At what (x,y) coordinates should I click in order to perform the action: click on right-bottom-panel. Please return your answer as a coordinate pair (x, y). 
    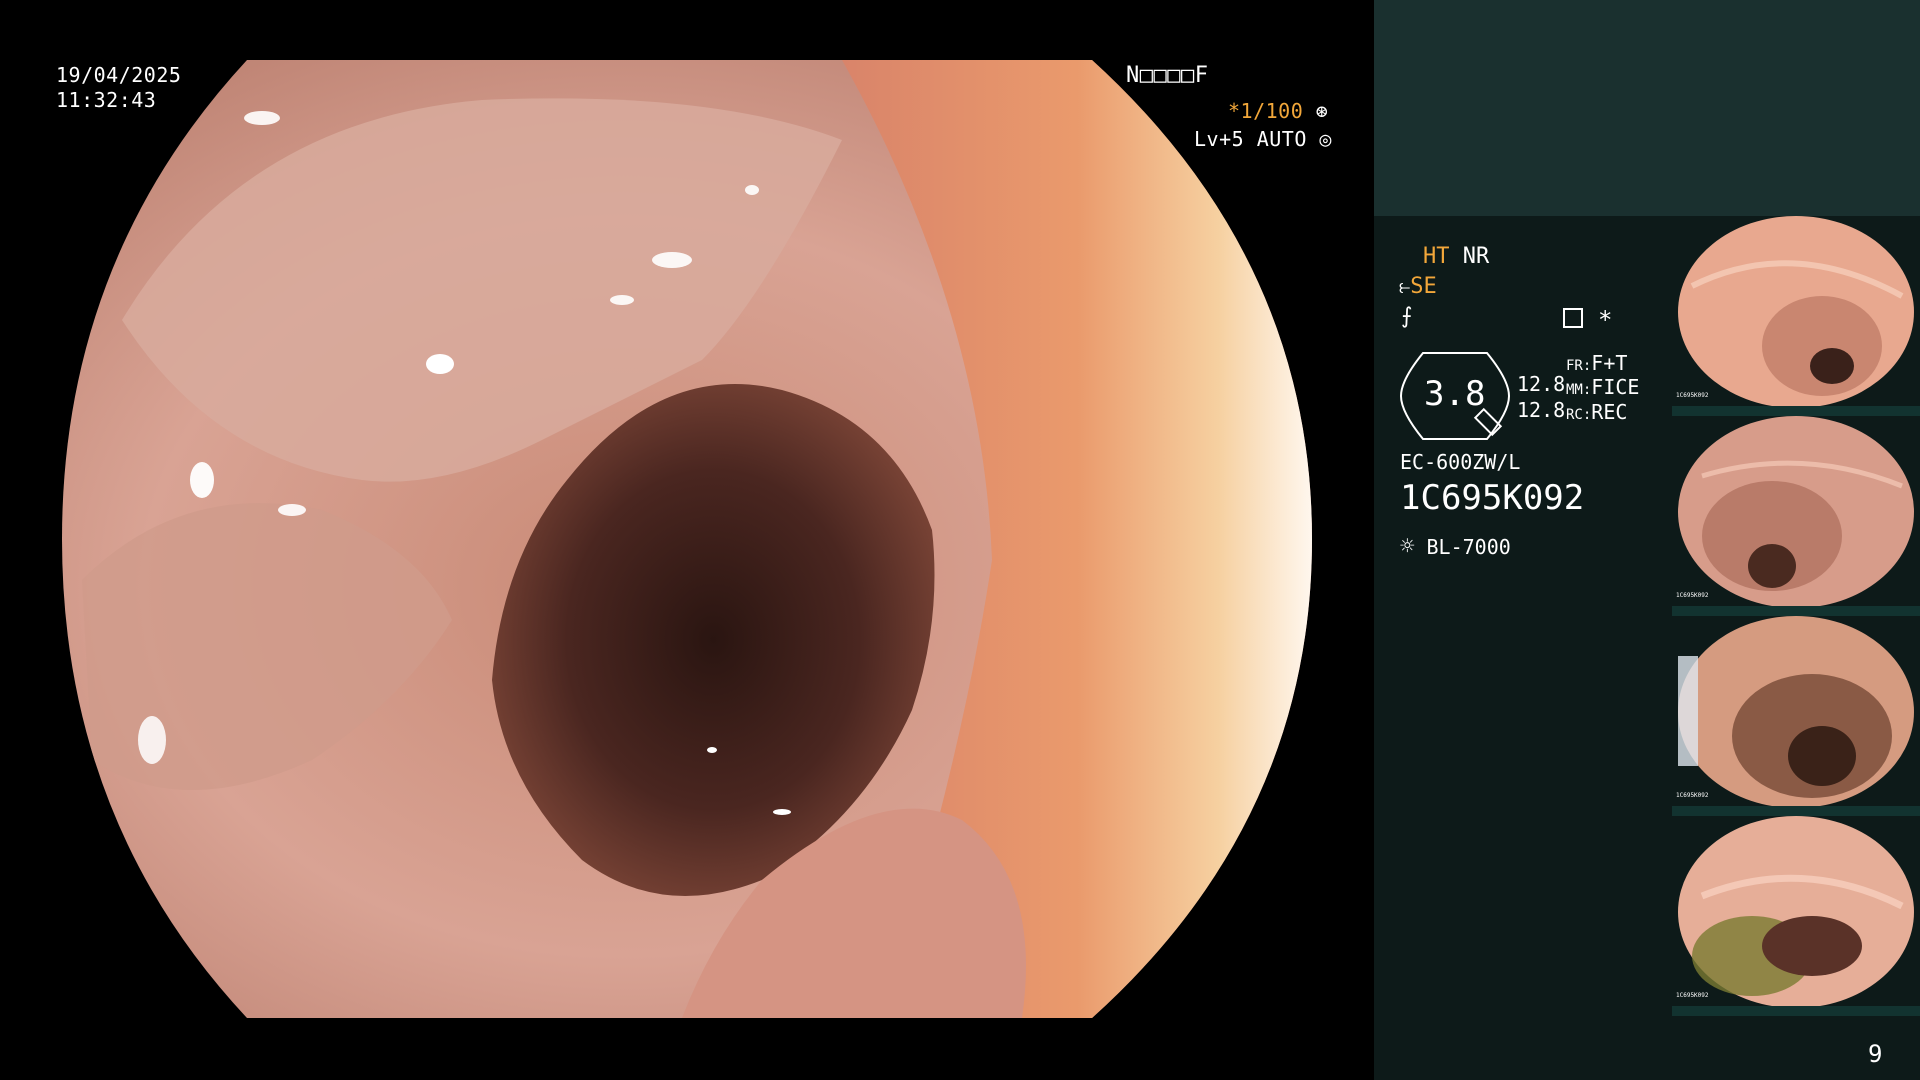
    Looking at the image, I should click on (1796, 1048).